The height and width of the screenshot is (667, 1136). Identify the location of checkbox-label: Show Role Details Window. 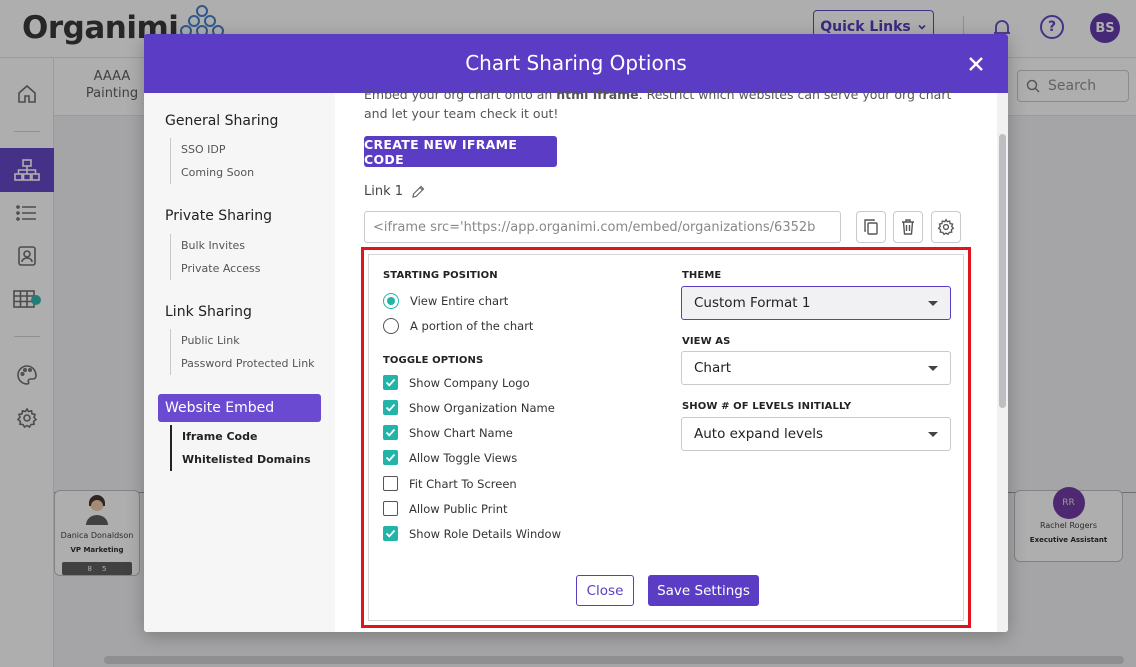
(485, 533).